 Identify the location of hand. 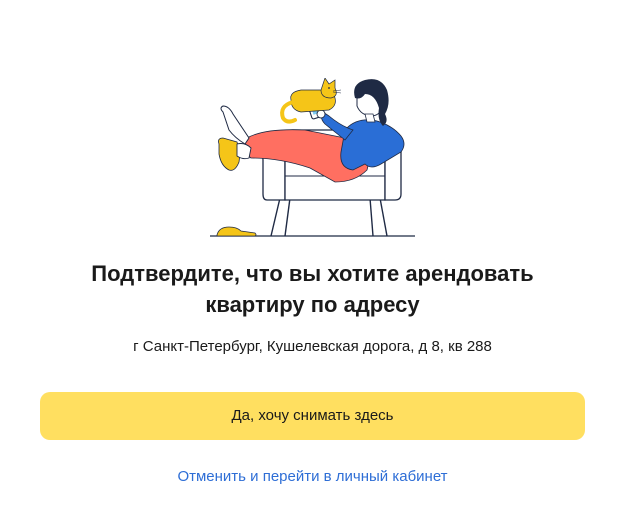
(321, 114).